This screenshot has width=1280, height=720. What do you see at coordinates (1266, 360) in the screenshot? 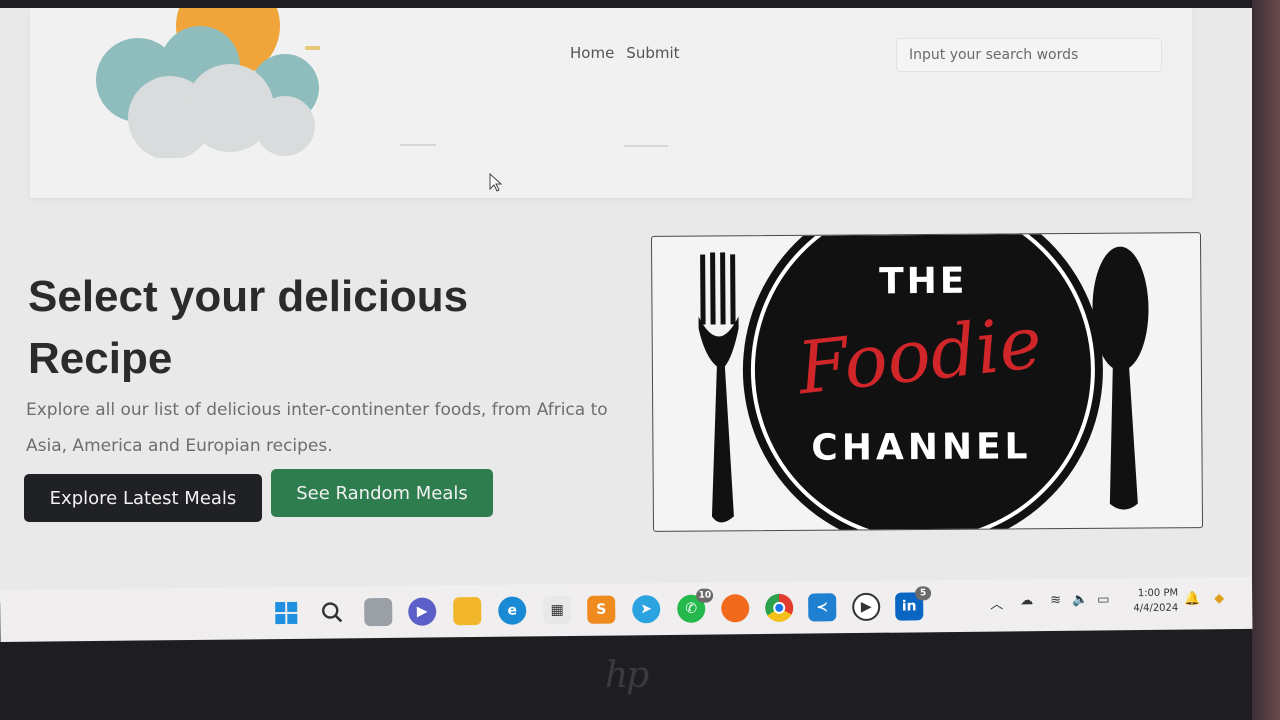
I see `screen-bezel` at bounding box center [1266, 360].